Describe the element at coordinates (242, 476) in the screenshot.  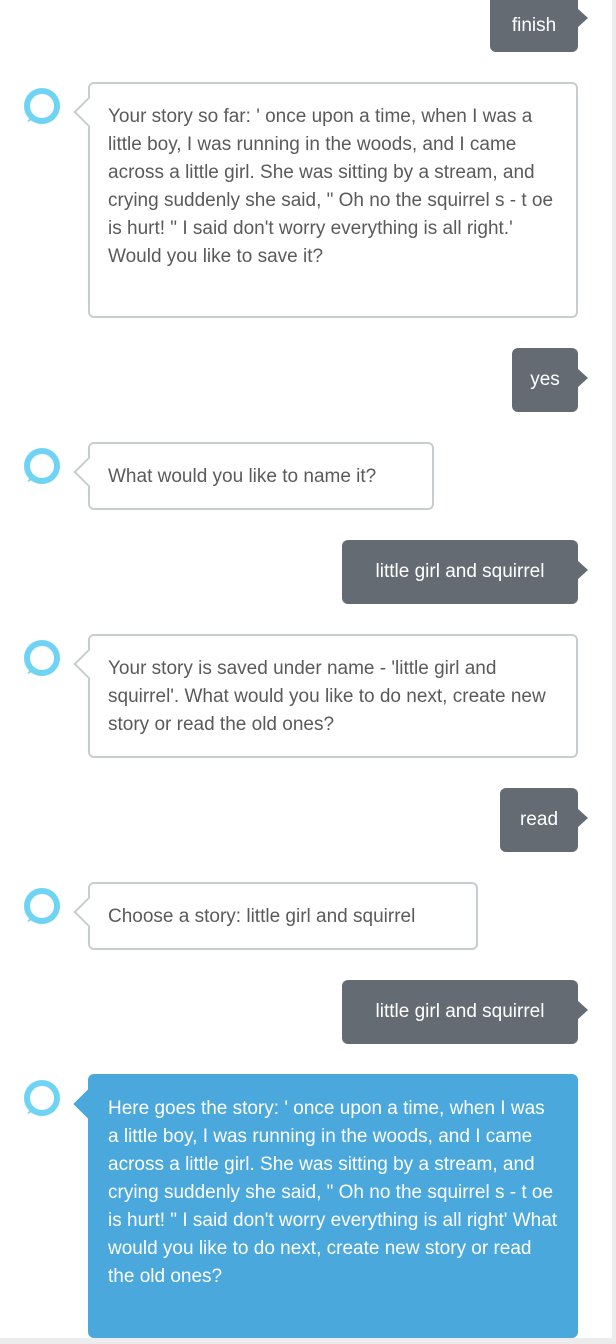
I see `bot-message-text: What would you like to name it?` at that location.